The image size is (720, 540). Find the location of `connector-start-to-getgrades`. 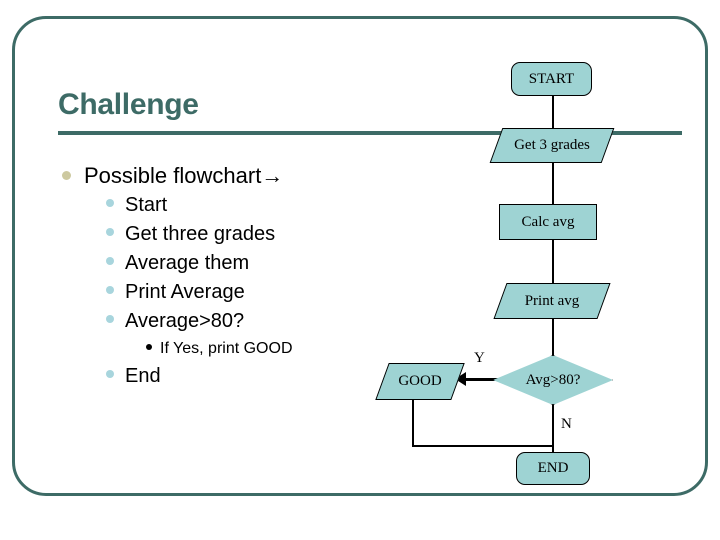

connector-start-to-getgrades is located at coordinates (553, 113).